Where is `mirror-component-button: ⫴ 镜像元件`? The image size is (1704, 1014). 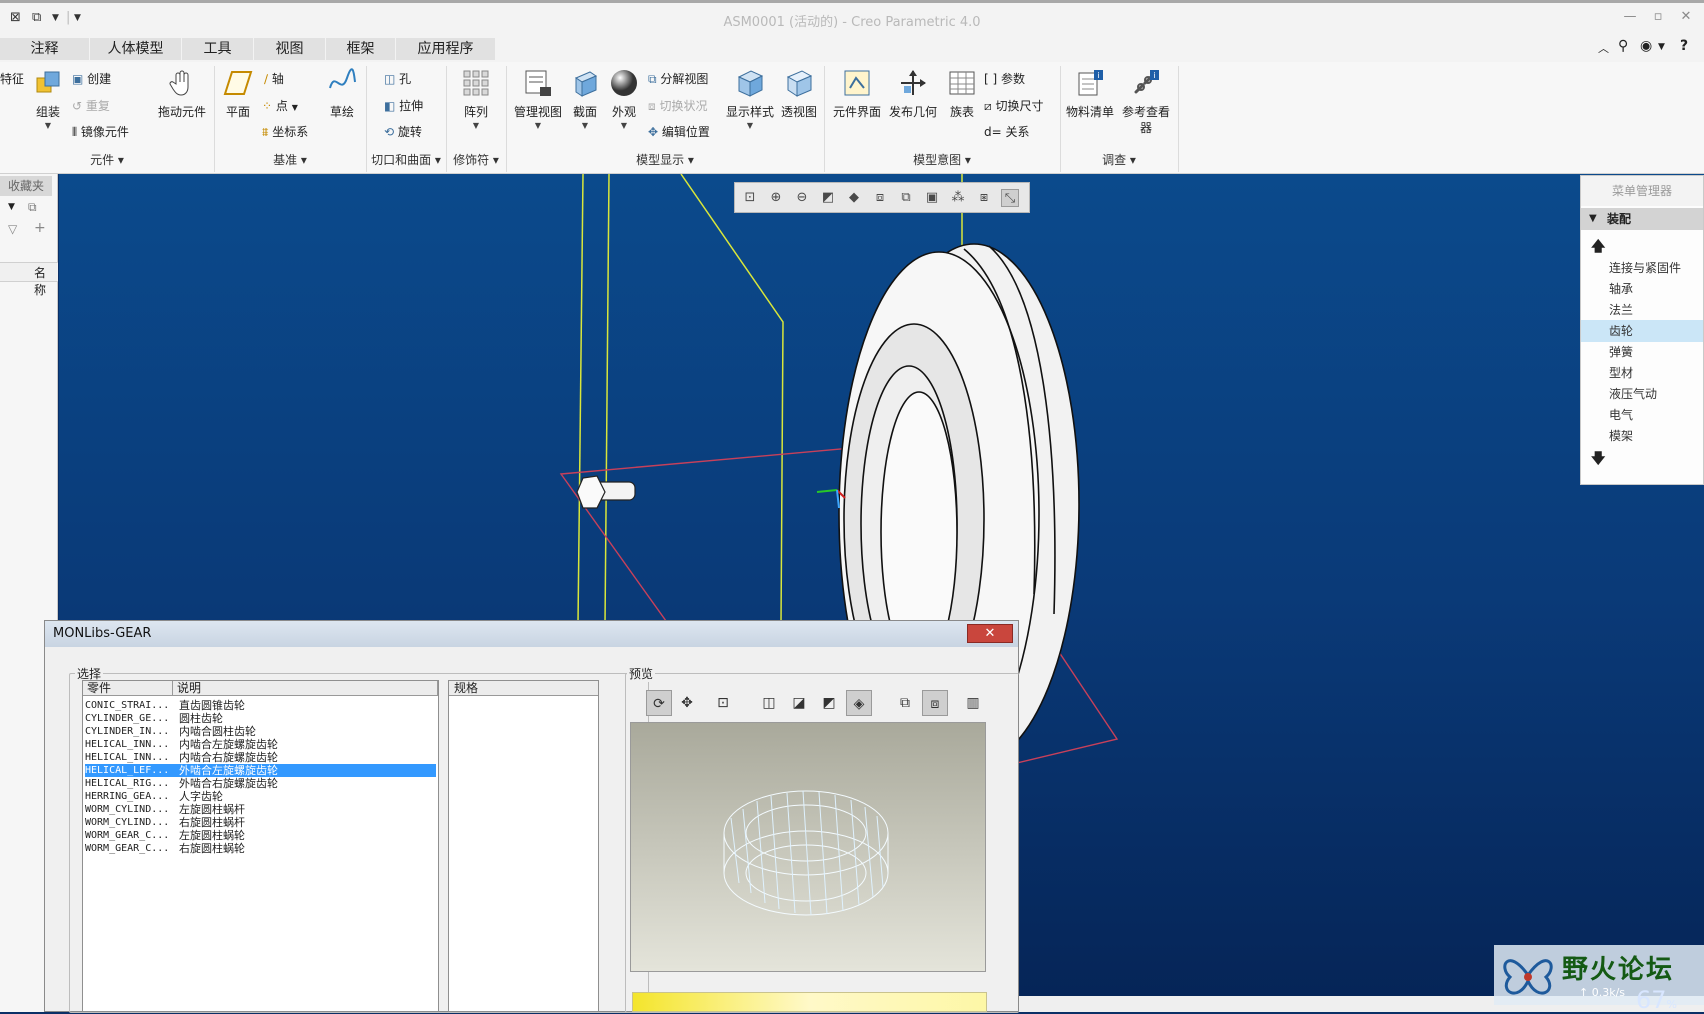
mirror-component-button: ⫴ 镜像元件 is located at coordinates (100, 131).